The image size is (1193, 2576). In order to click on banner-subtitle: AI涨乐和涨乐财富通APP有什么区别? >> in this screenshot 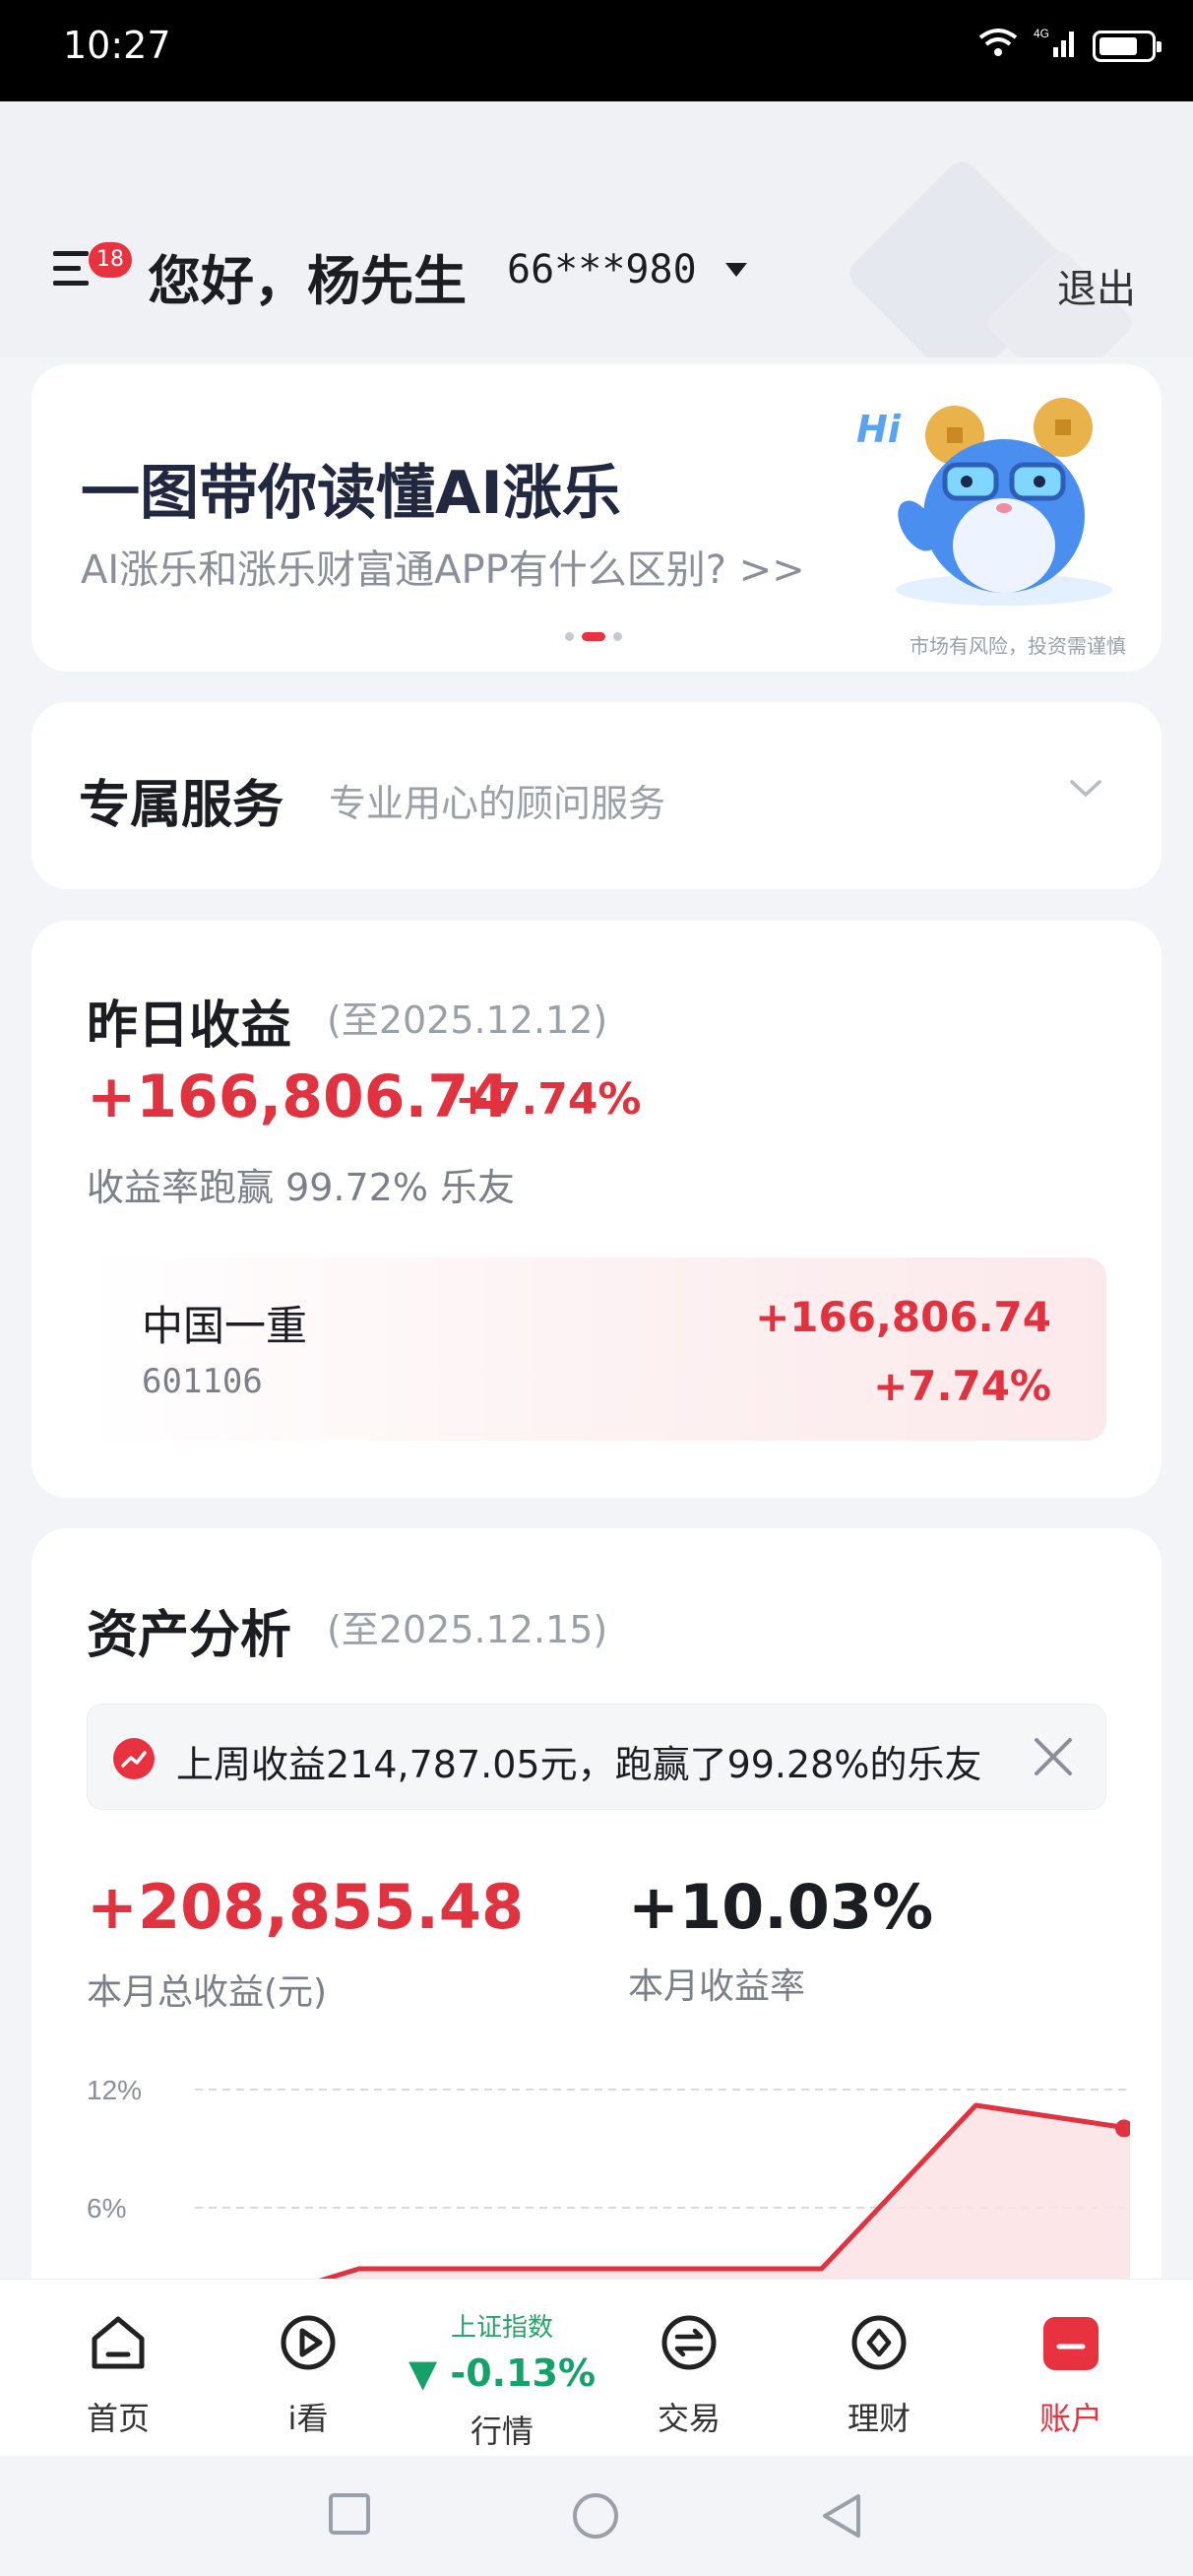, I will do `click(443, 566)`.